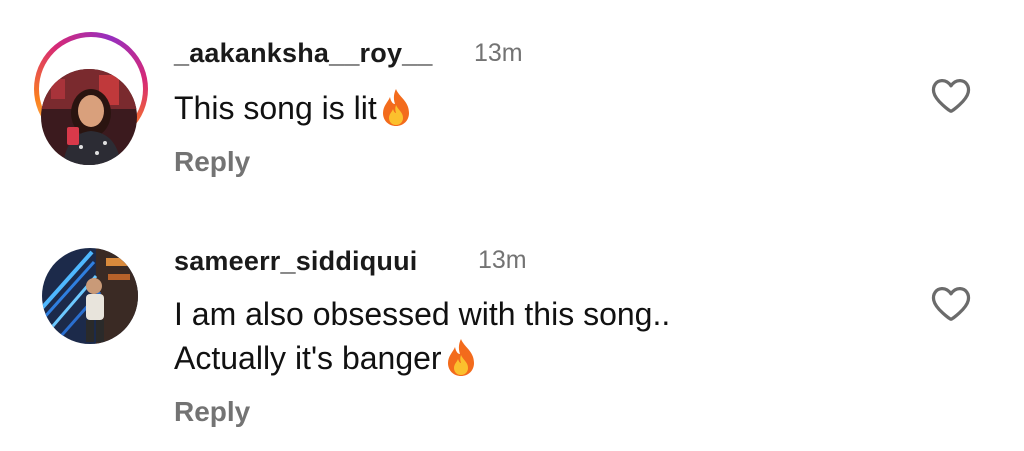 This screenshot has height=451, width=1024. Describe the element at coordinates (303, 53) in the screenshot. I see `comment-username: _aakanksha__roy__` at that location.